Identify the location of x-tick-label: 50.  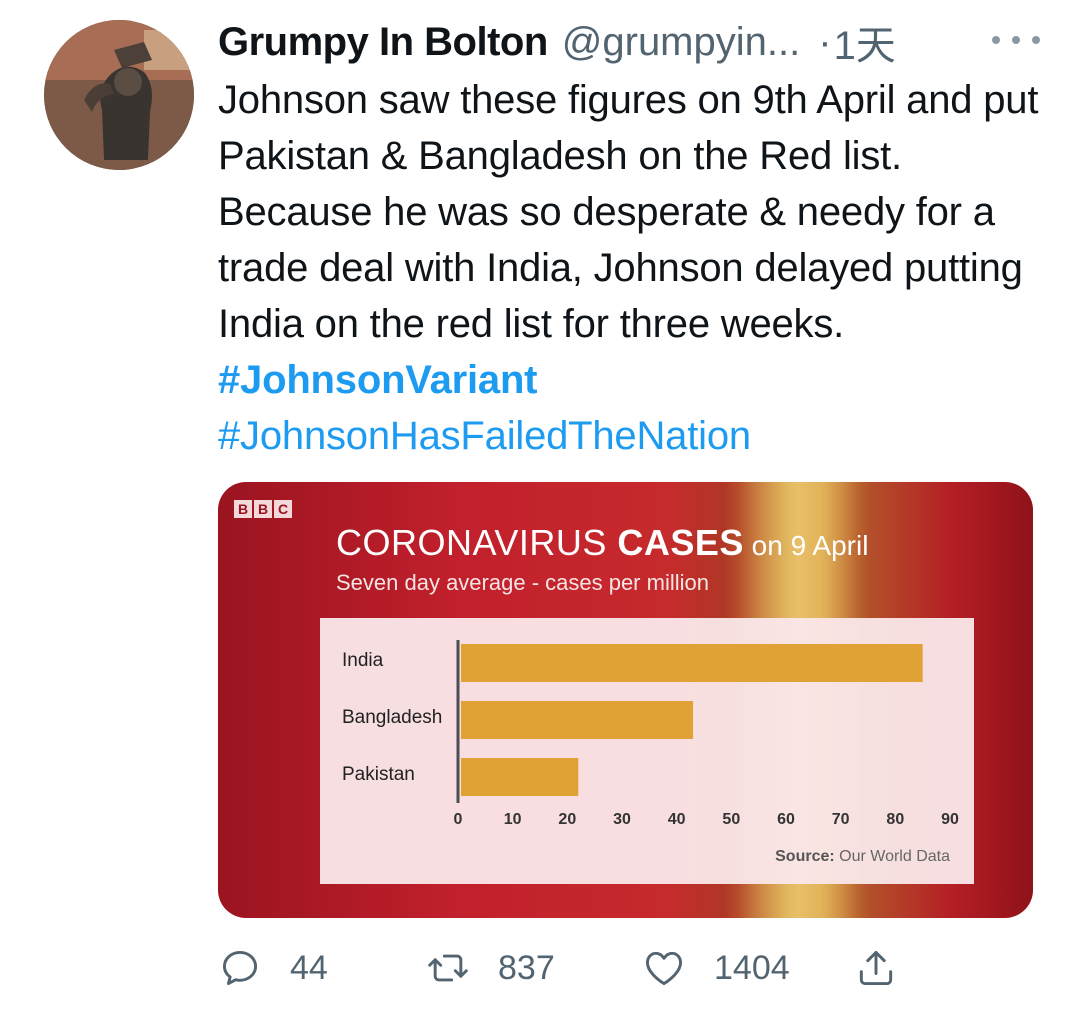
(731, 819).